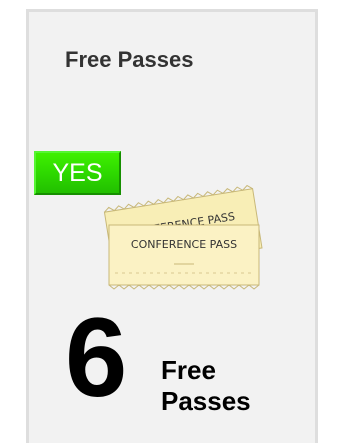 This screenshot has width=337, height=443. What do you see at coordinates (129, 59) in the screenshot?
I see `card-title: Free Passes` at bounding box center [129, 59].